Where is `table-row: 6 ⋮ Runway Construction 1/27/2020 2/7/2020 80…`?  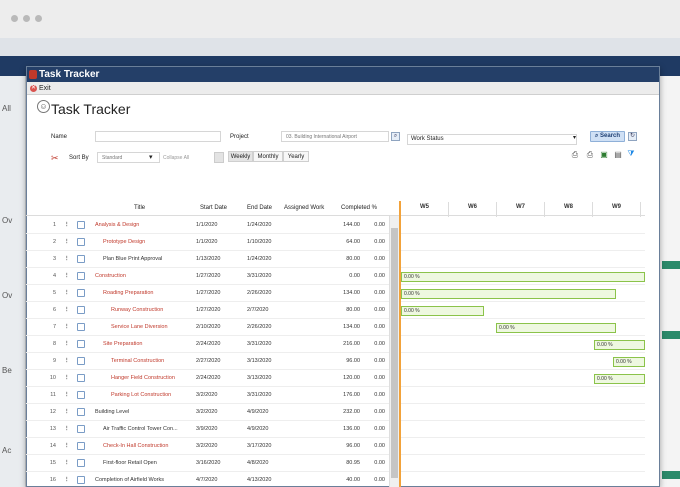 table-row: 6 ⋮ Runway Construction 1/27/2020 2/7/2020 80… is located at coordinates (207, 310).